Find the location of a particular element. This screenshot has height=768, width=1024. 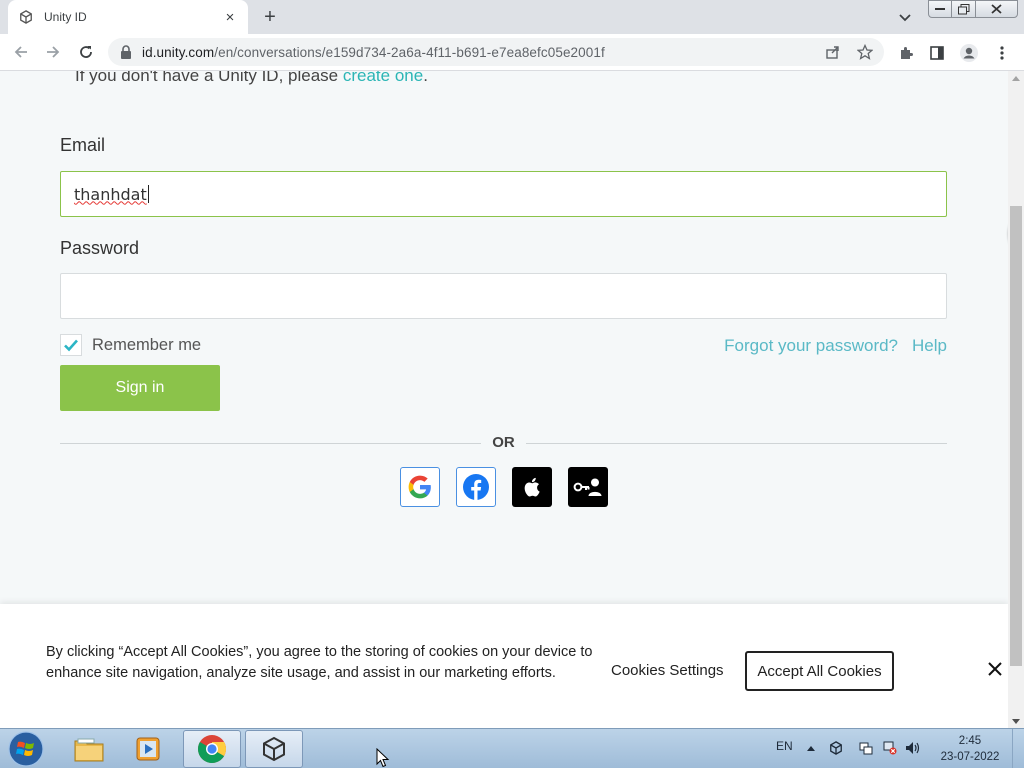

password-label: Password is located at coordinates (100, 248).